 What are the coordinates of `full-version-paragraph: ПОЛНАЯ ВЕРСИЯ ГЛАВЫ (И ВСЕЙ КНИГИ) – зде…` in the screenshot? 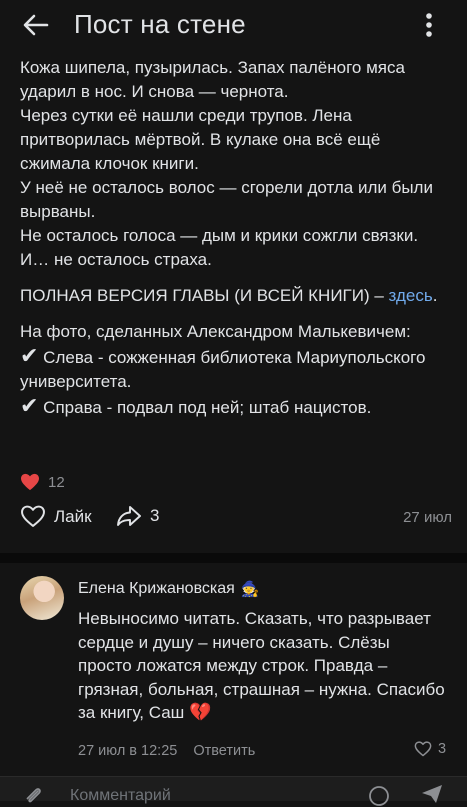 It's located at (235, 296).